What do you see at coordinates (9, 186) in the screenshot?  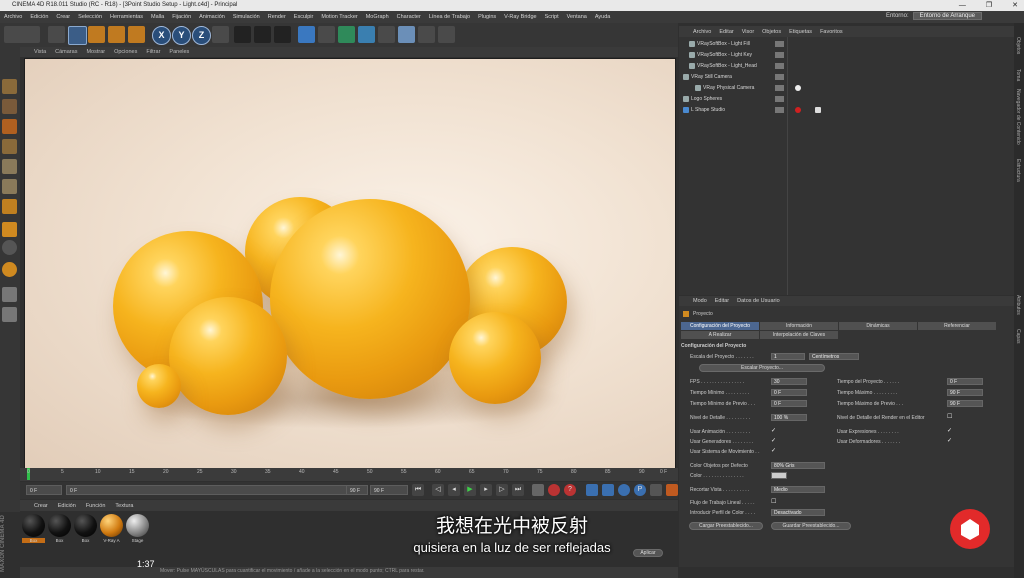 I see `edges-mode-icon` at bounding box center [9, 186].